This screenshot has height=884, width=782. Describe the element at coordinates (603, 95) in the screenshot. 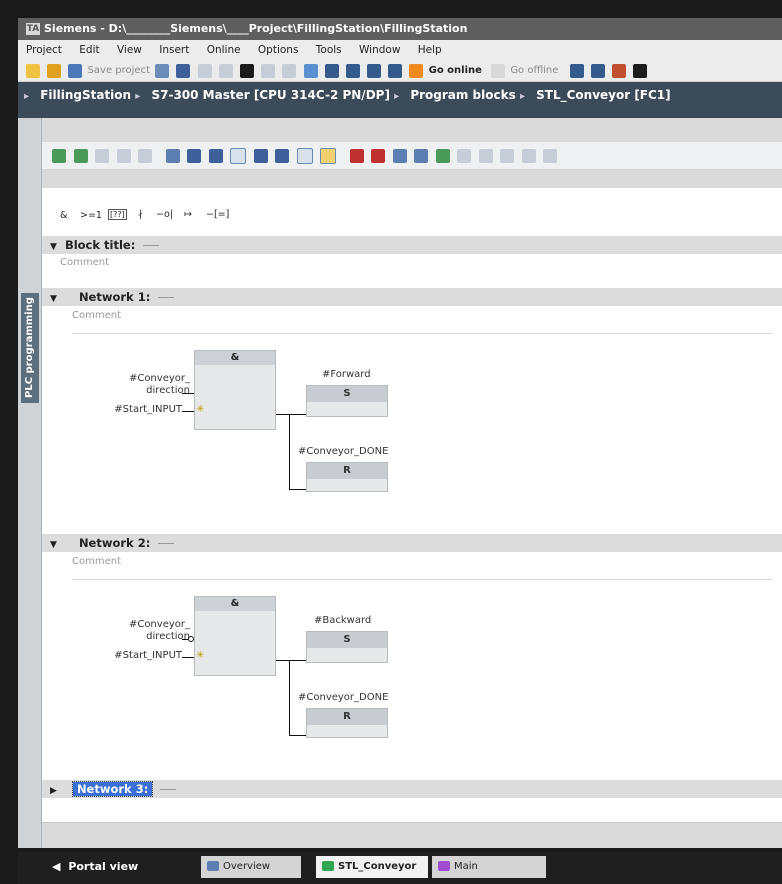

I see `breadcrumb-item-block: STL_Conveyor [FC1]` at that location.